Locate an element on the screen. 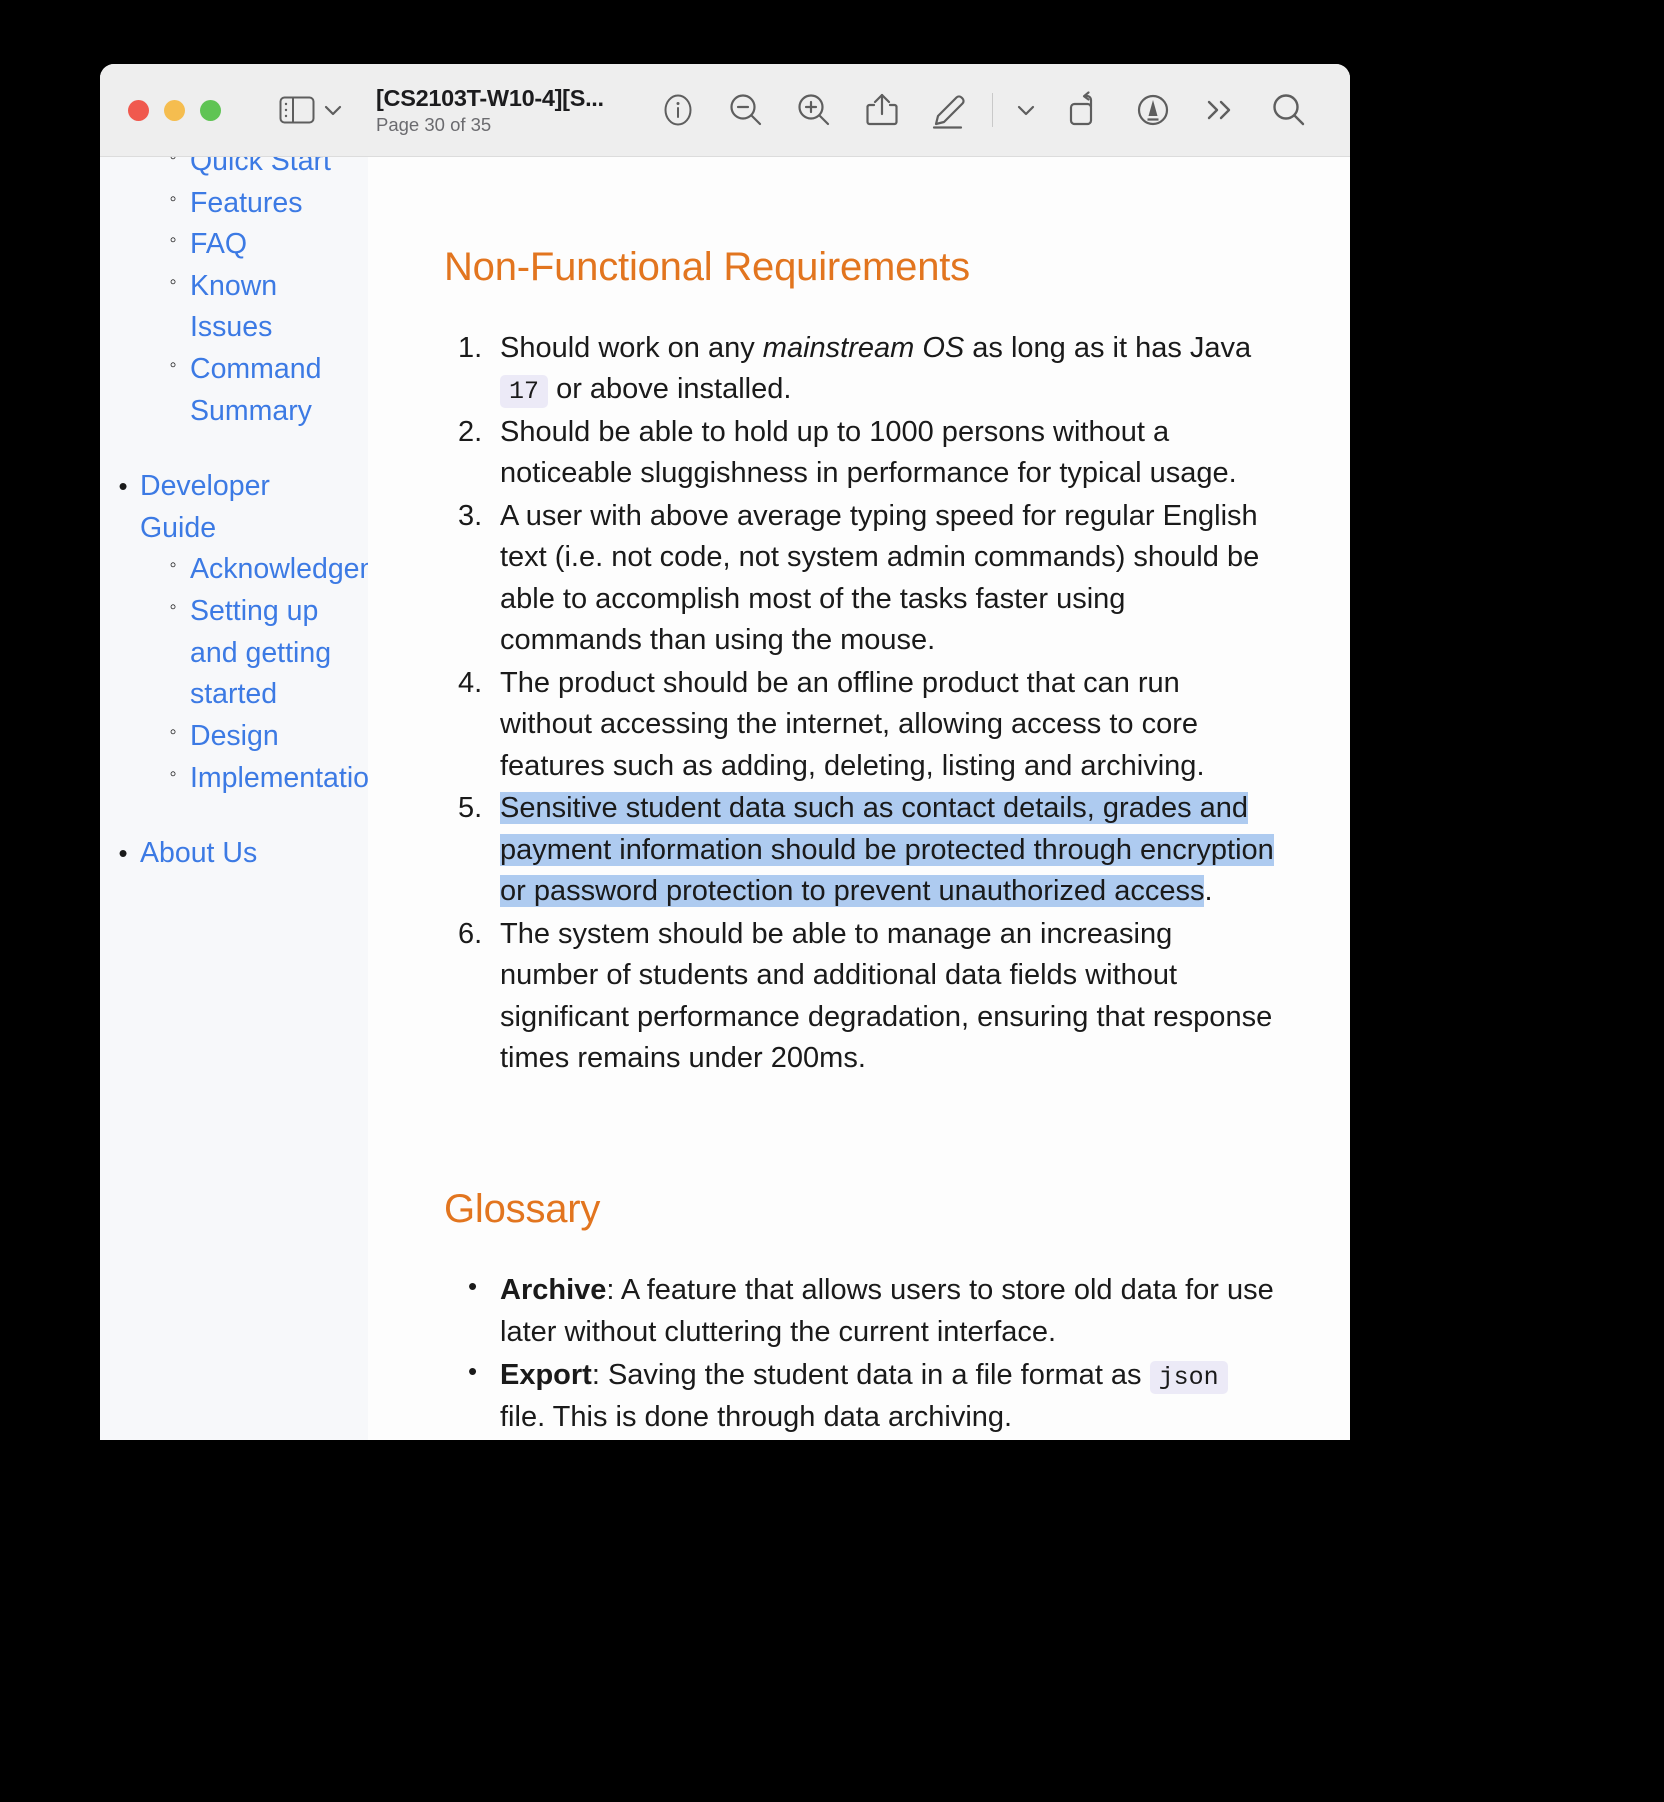  req1-text-a: Should work on any is located at coordinates (631, 348).